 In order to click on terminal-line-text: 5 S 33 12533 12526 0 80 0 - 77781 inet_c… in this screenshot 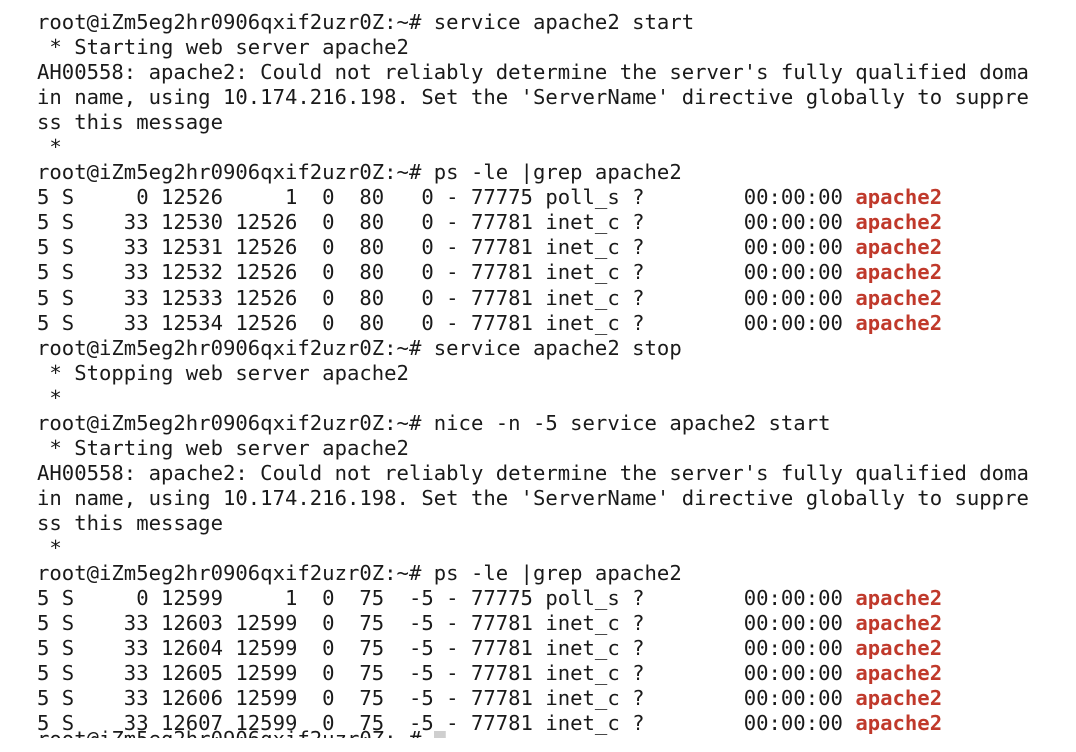, I will do `click(446, 297)`.